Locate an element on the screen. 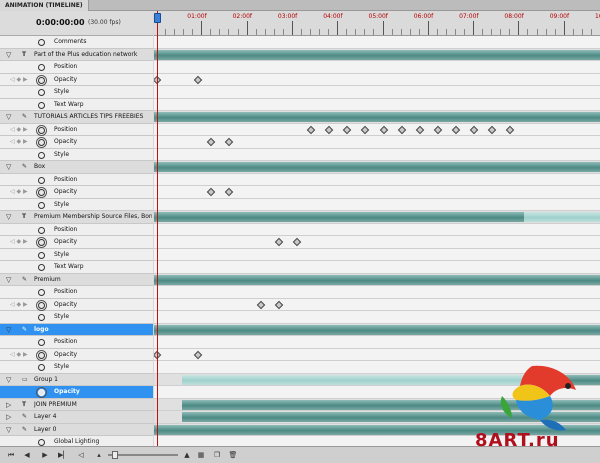 The image size is (600, 463). property-row: Comments is located at coordinates (76, 42).